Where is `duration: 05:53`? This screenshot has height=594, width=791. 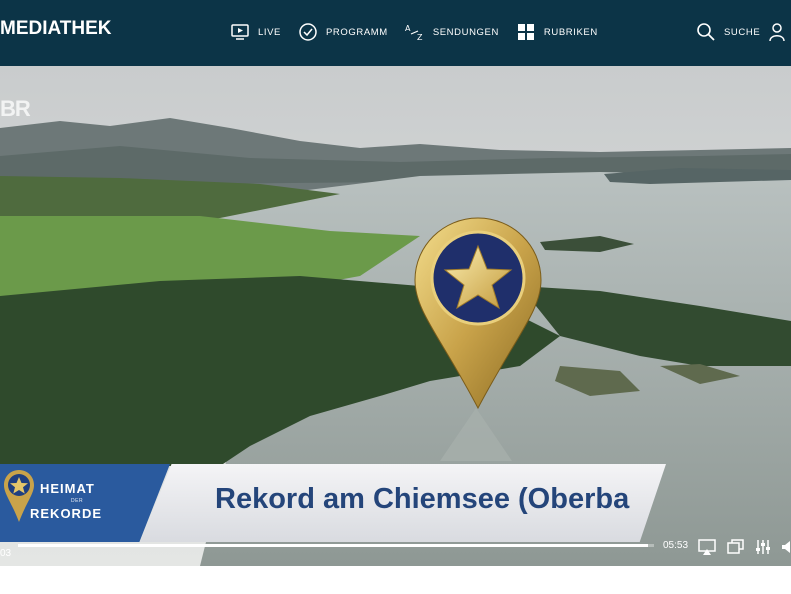
duration: 05:53 is located at coordinates (676, 545).